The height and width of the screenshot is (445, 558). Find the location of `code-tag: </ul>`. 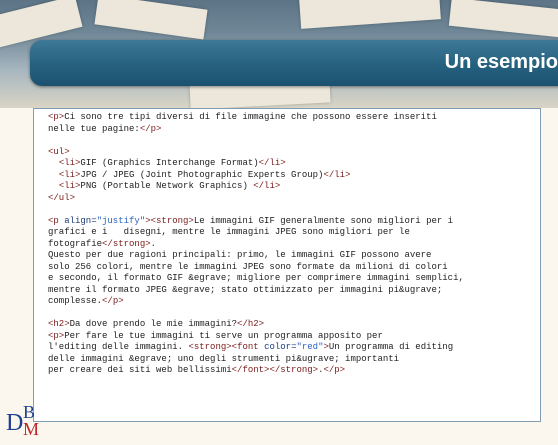

code-tag: </ul> is located at coordinates (62, 197).